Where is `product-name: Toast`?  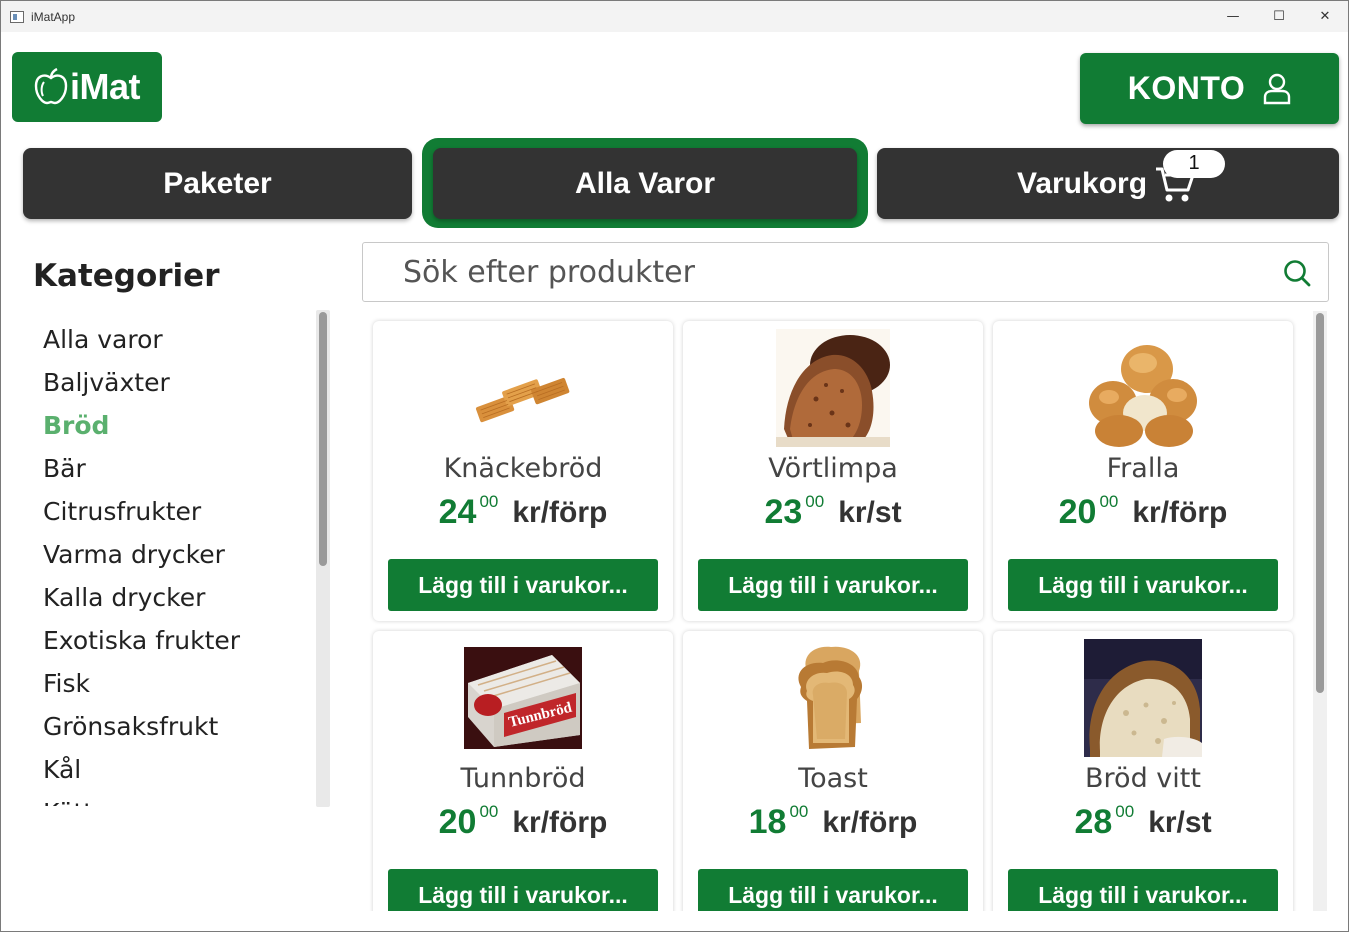 product-name: Toast is located at coordinates (833, 778).